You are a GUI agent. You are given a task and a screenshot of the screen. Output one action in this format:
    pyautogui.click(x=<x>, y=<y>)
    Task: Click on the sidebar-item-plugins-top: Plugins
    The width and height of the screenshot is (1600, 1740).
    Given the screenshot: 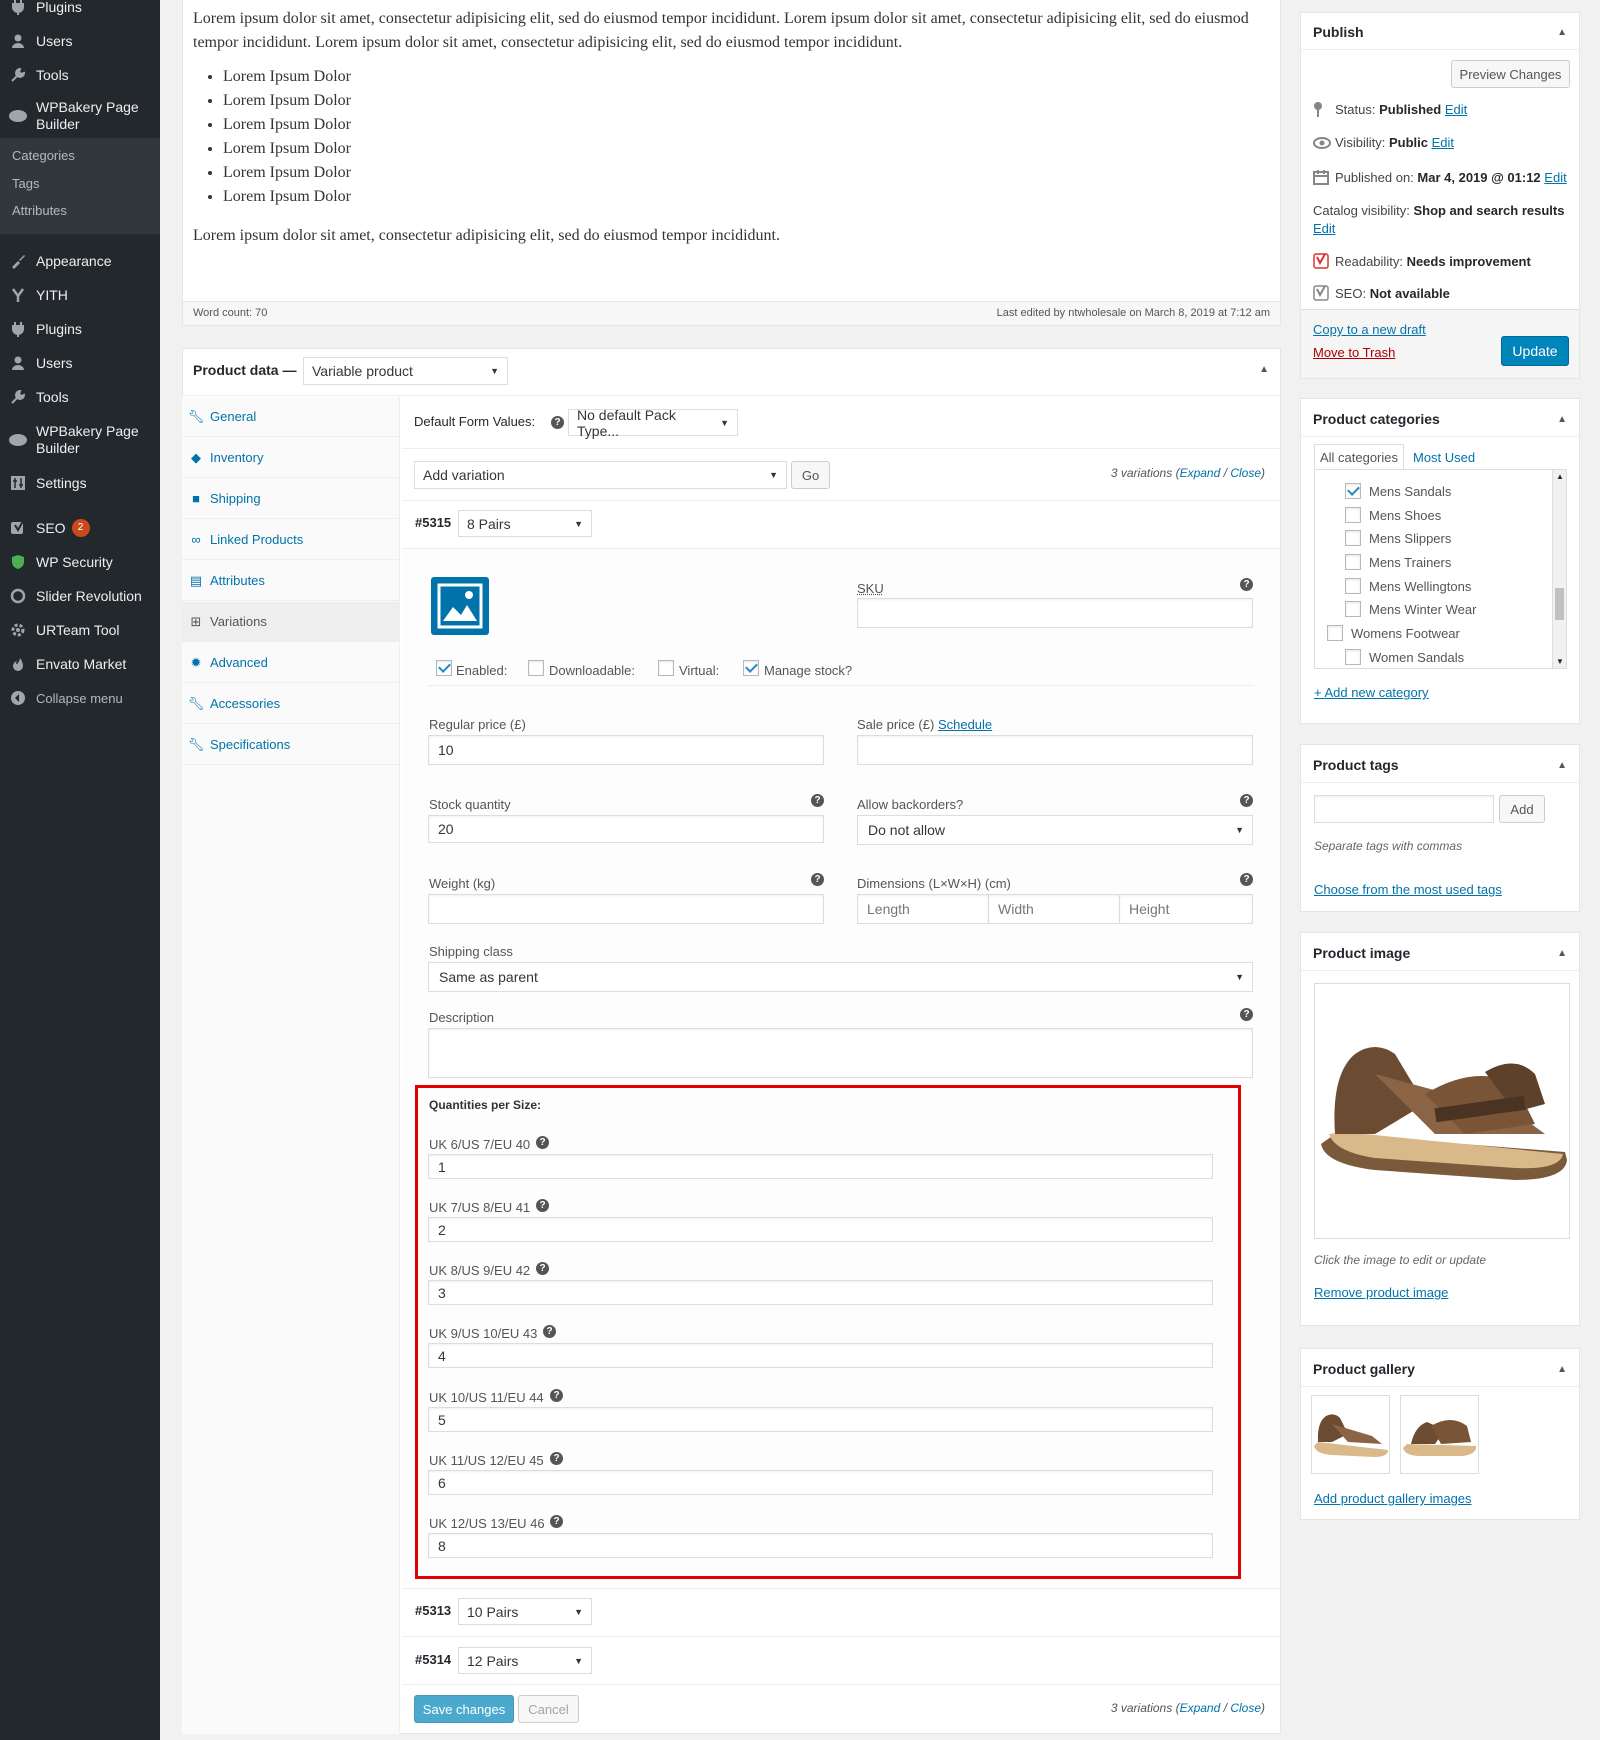 What is the action you would take?
    pyautogui.click(x=80, y=12)
    